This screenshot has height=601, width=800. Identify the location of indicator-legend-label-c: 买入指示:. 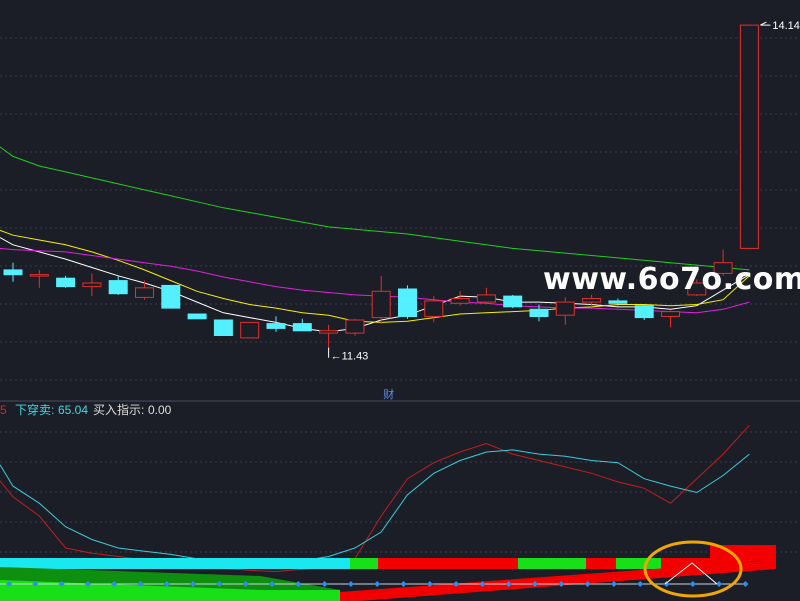
(118, 409).